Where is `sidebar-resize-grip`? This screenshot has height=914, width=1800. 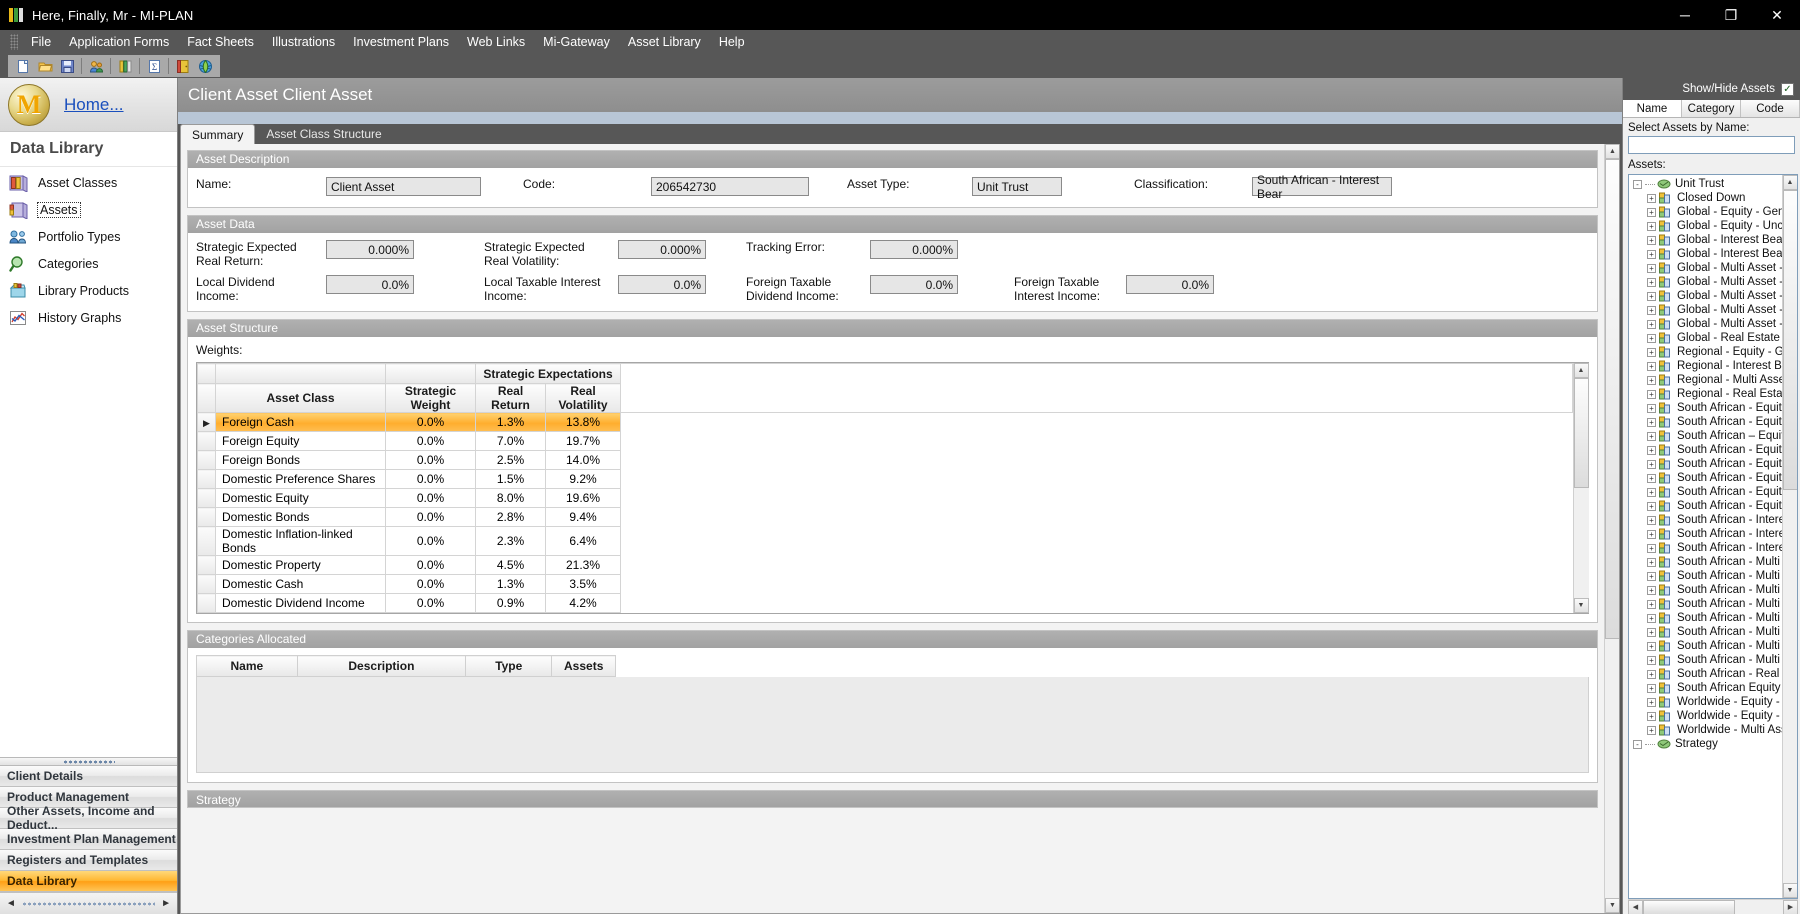 sidebar-resize-grip is located at coordinates (88, 903).